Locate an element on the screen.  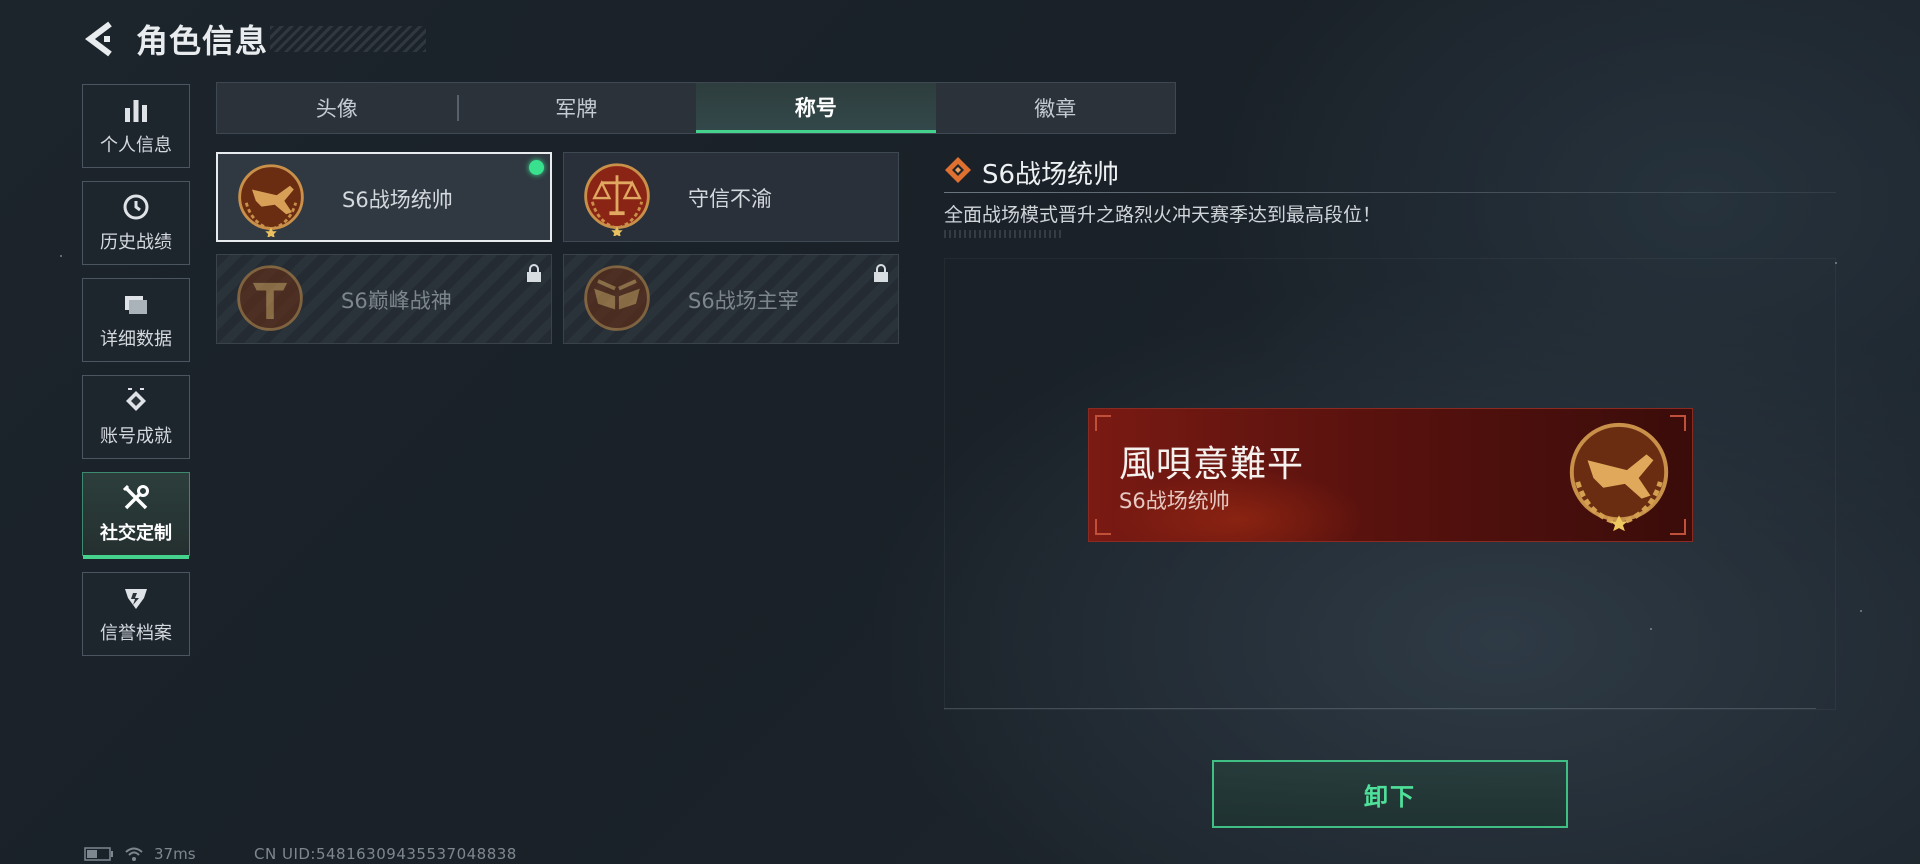
sidebar-item-label: 社交定制 is located at coordinates (136, 533).